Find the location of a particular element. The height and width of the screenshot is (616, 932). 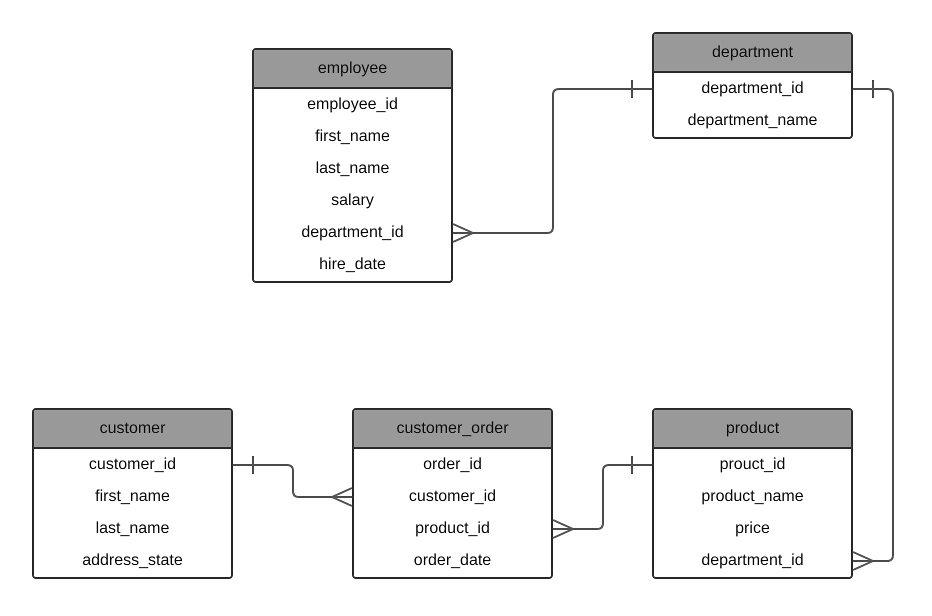

attribute-name: prouct_id is located at coordinates (752, 465).